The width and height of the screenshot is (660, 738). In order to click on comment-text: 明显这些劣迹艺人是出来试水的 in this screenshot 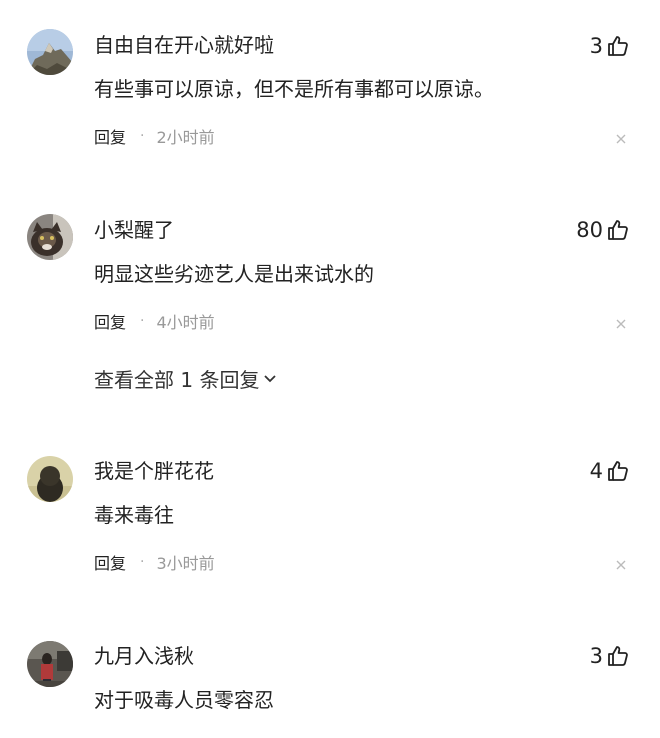, I will do `click(234, 274)`.